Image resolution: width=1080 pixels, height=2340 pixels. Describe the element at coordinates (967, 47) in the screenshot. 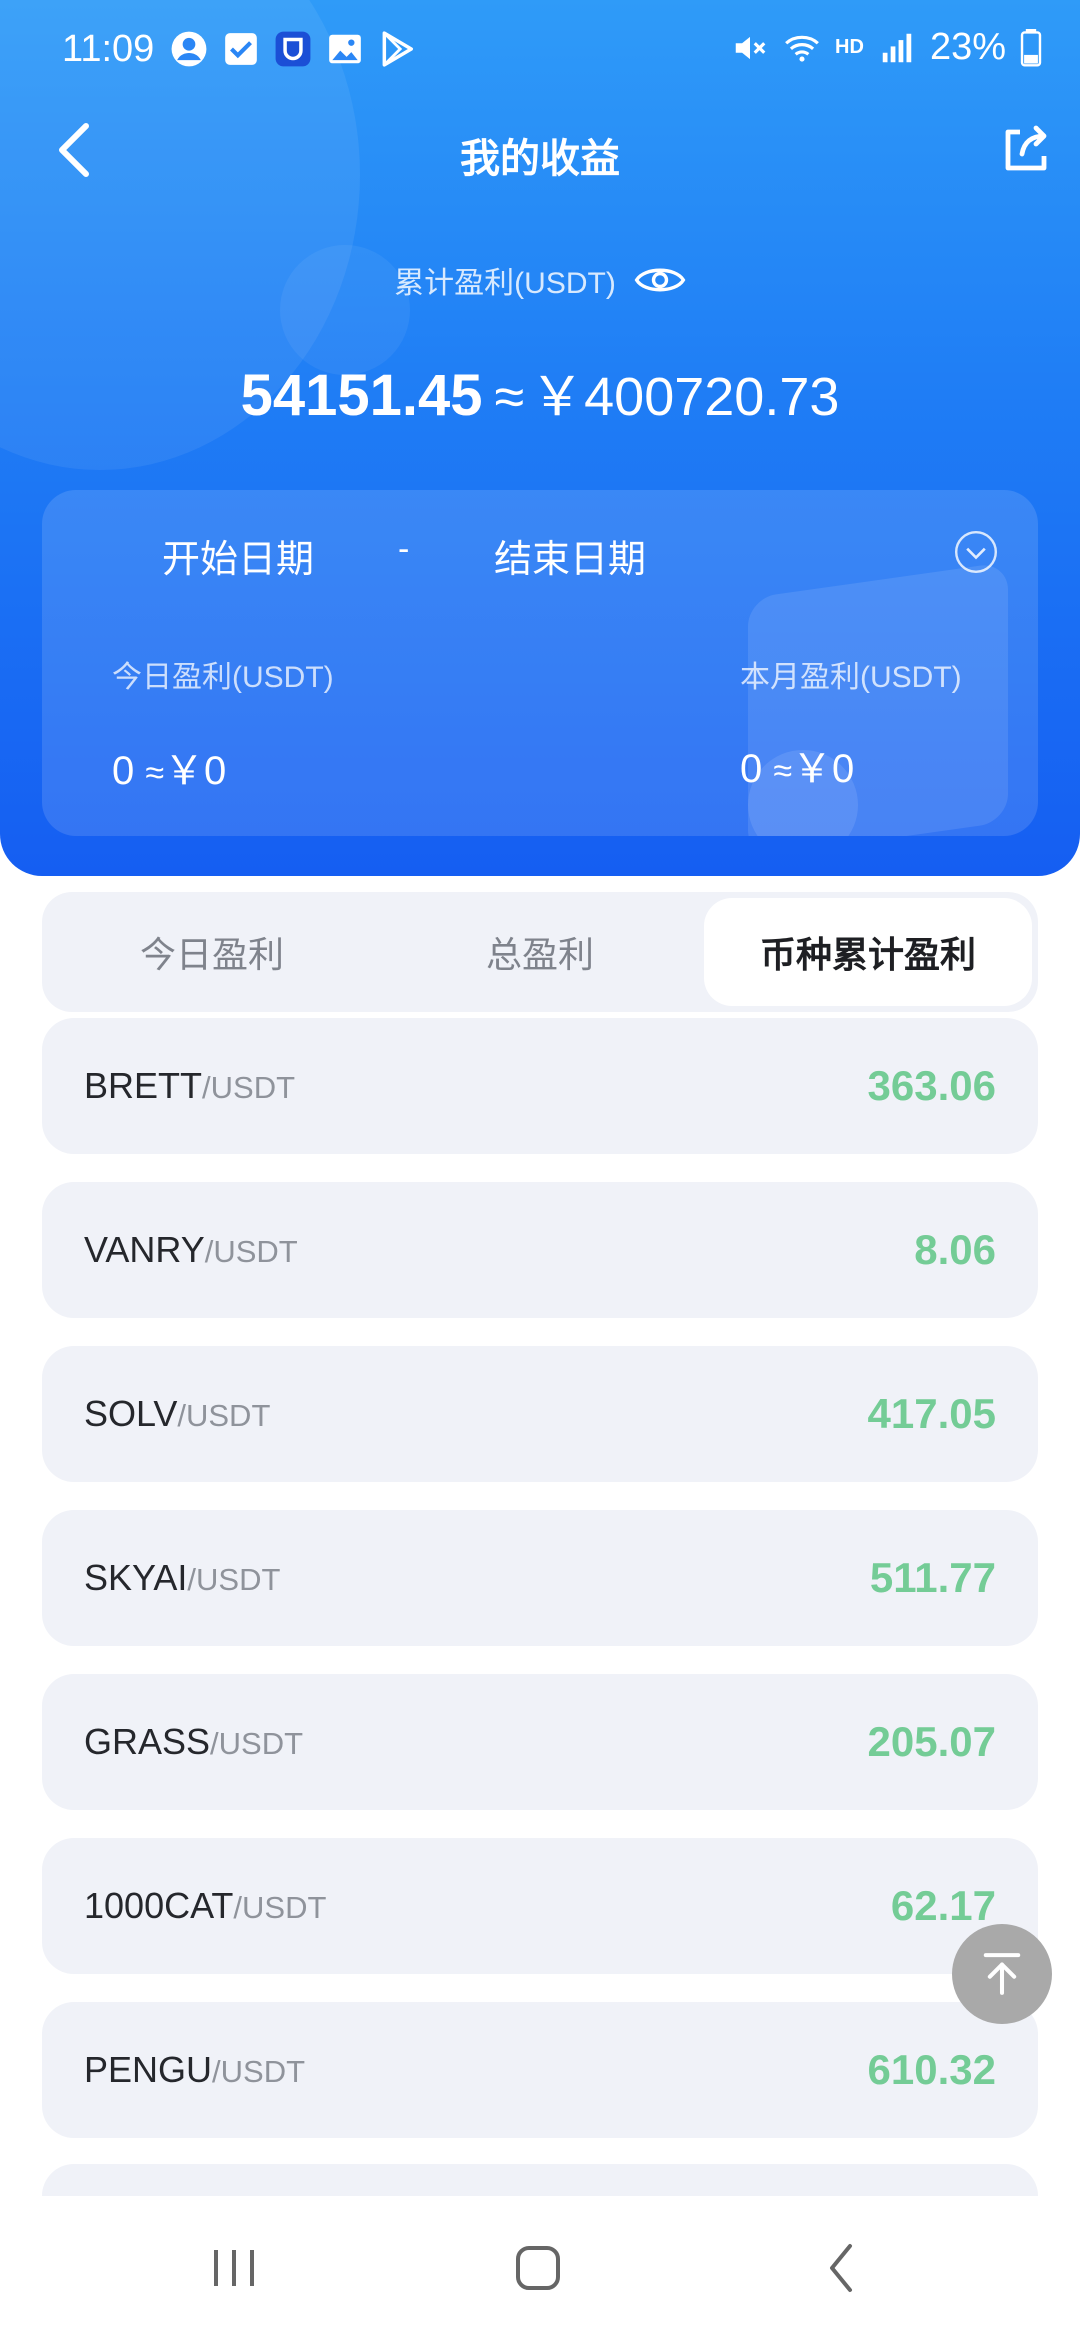

I see `battery-percent: 23%` at that location.